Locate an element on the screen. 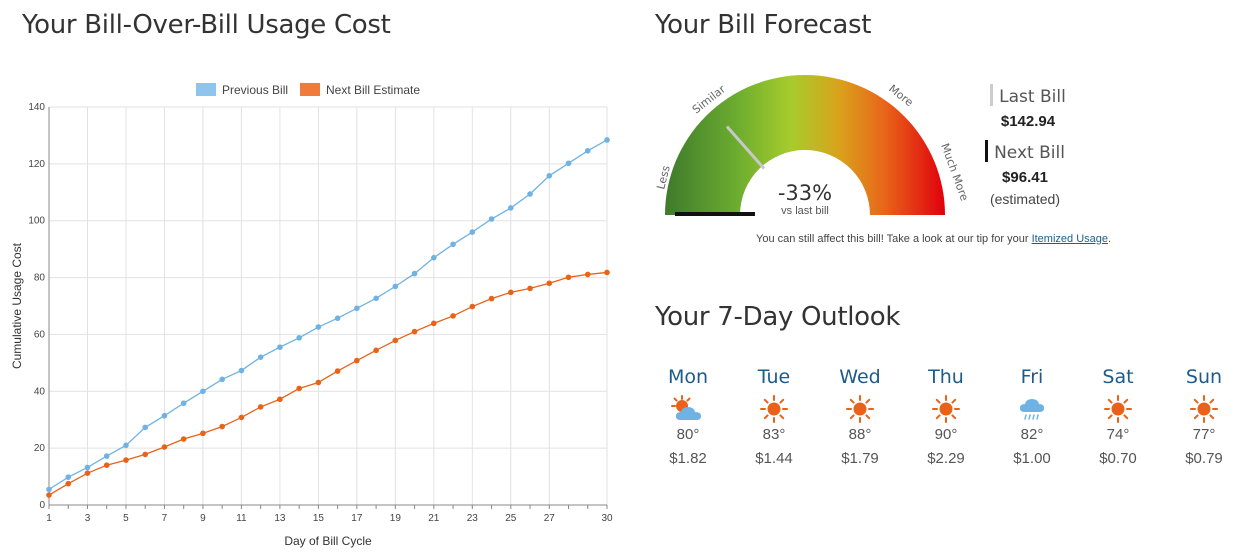 Image resolution: width=1253 pixels, height=553 pixels. last-bill-block: Last Bill $142.94 is located at coordinates (1028, 107).